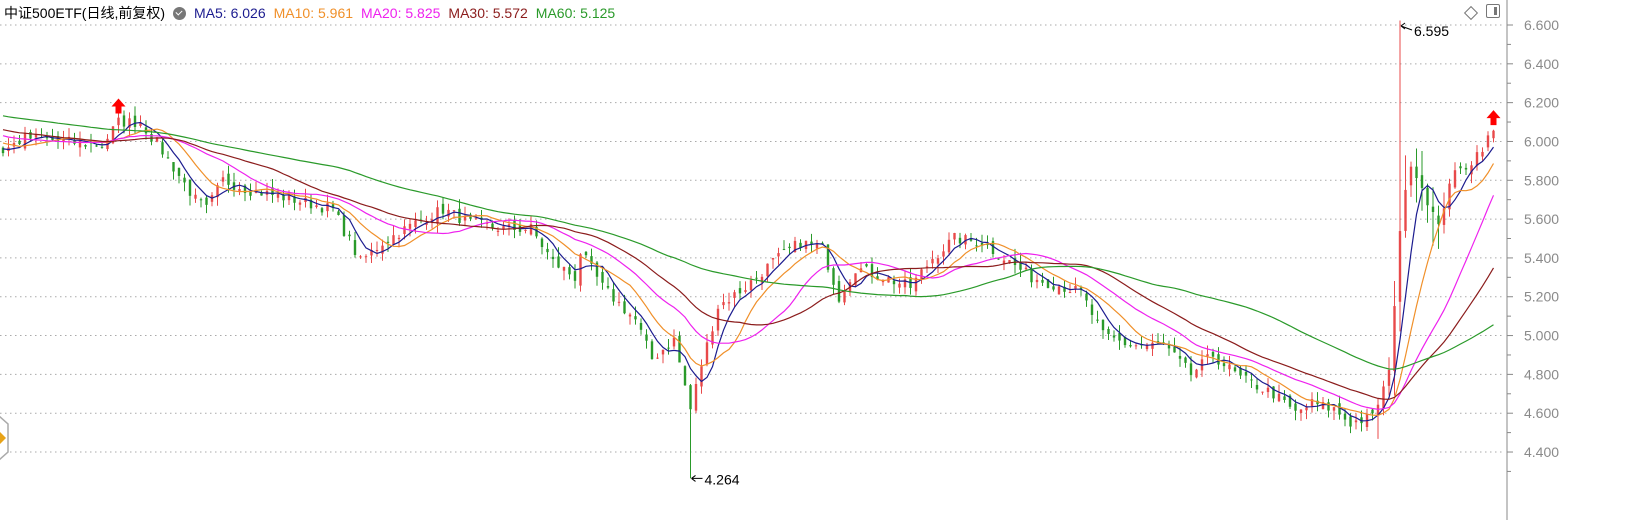 The width and height of the screenshot is (1628, 520). Describe the element at coordinates (697, 478) in the screenshot. I see `annotation-arrow` at that location.